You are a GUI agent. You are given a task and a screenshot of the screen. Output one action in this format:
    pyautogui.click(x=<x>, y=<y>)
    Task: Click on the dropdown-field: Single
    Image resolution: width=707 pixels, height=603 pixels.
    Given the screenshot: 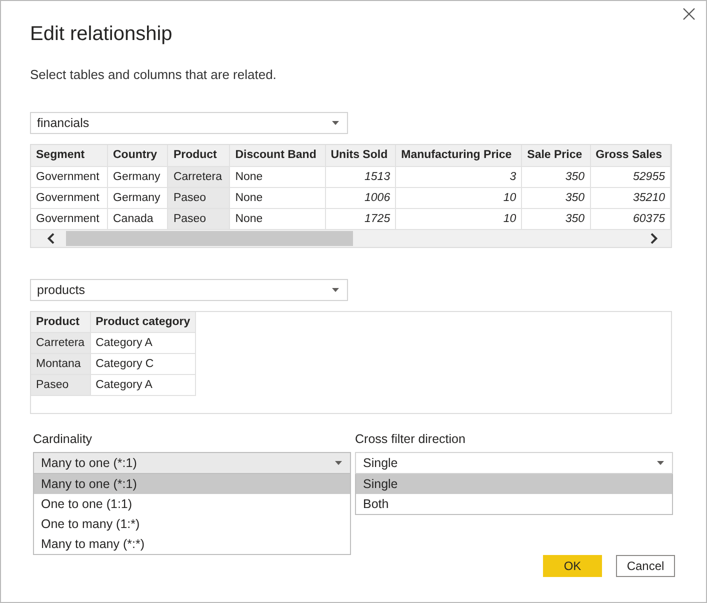 What is the action you would take?
    pyautogui.click(x=514, y=463)
    